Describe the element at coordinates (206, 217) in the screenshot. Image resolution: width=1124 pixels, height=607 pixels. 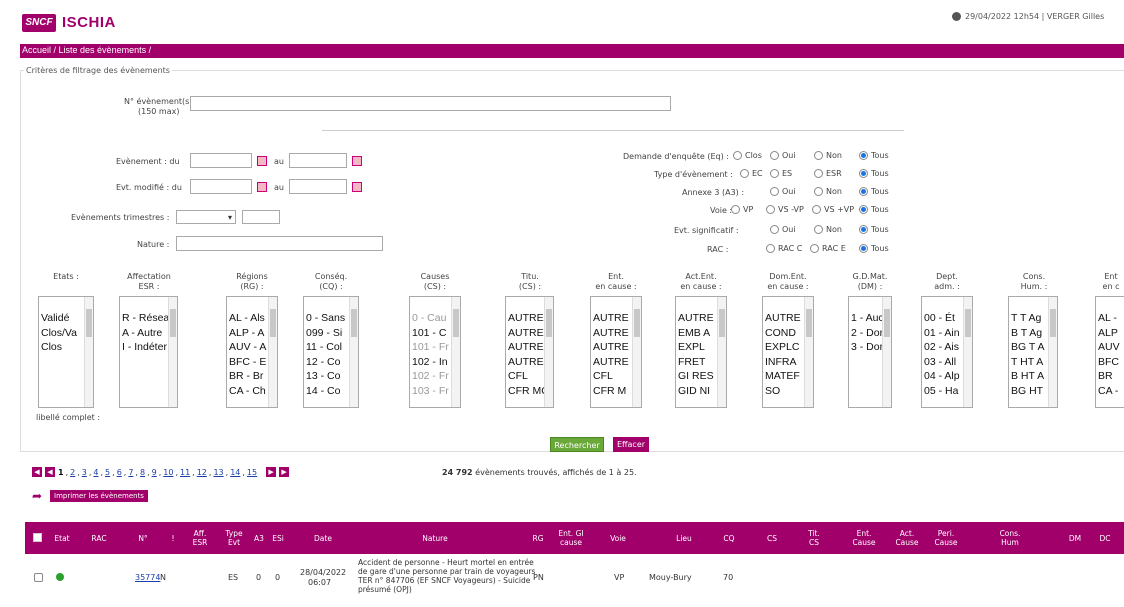
I see `trimestres-select: ▾` at that location.